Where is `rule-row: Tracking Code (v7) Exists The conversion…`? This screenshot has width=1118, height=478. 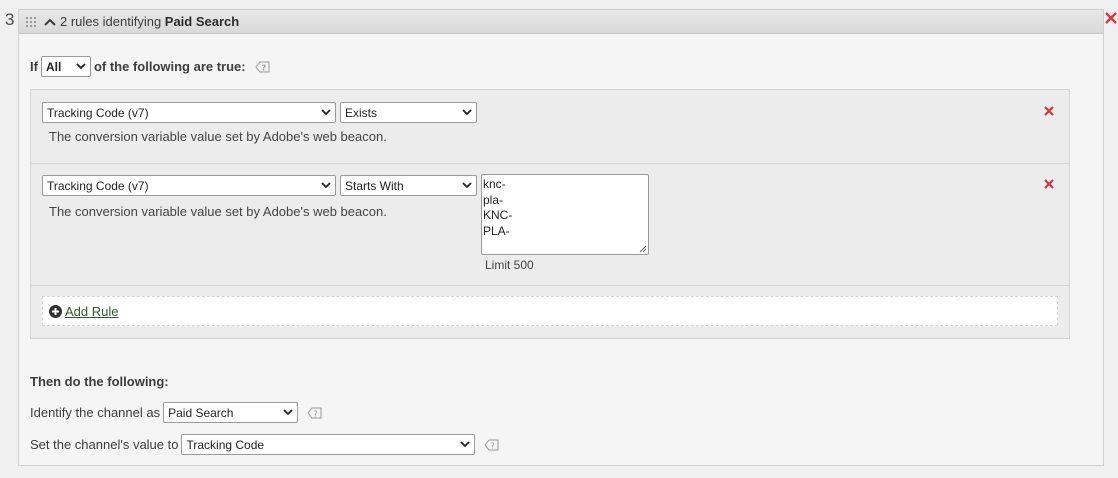
rule-row: Tracking Code (v7) Exists The conversion… is located at coordinates (550, 127).